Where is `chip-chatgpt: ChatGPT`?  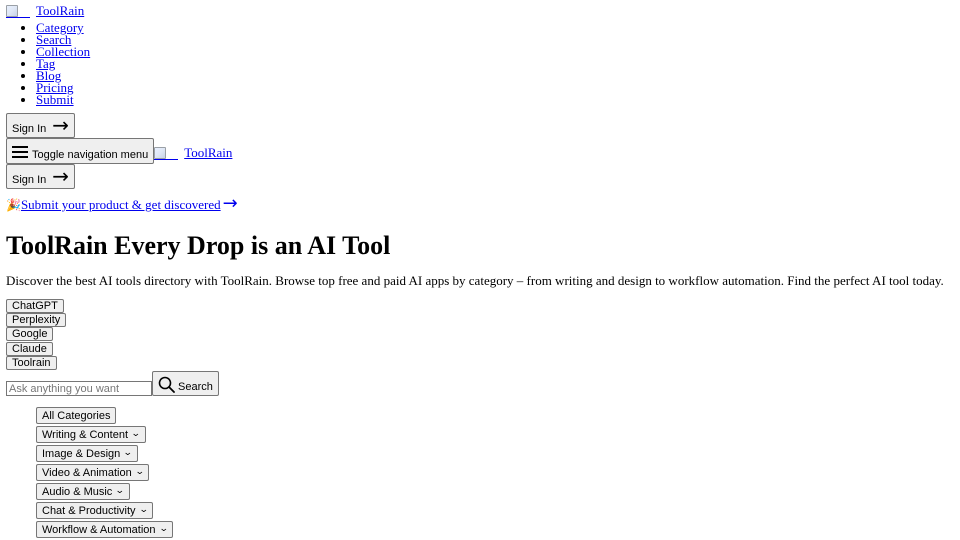
chip-chatgpt: ChatGPT is located at coordinates (35, 305).